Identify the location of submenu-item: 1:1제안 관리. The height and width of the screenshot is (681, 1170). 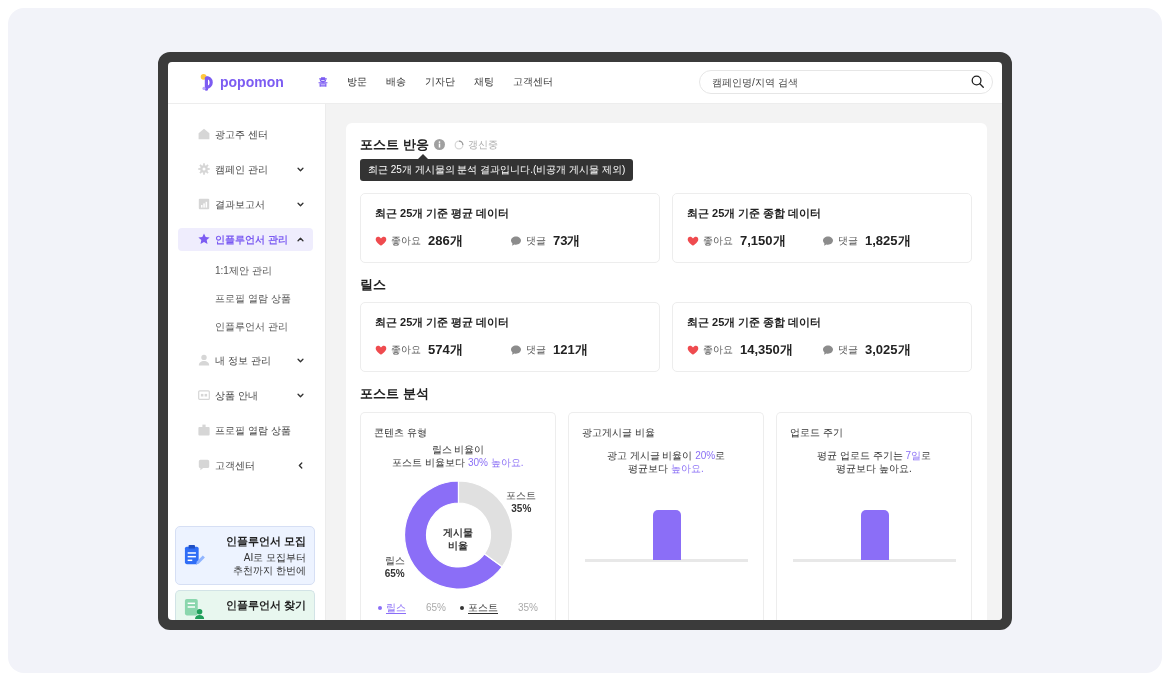
(245, 270).